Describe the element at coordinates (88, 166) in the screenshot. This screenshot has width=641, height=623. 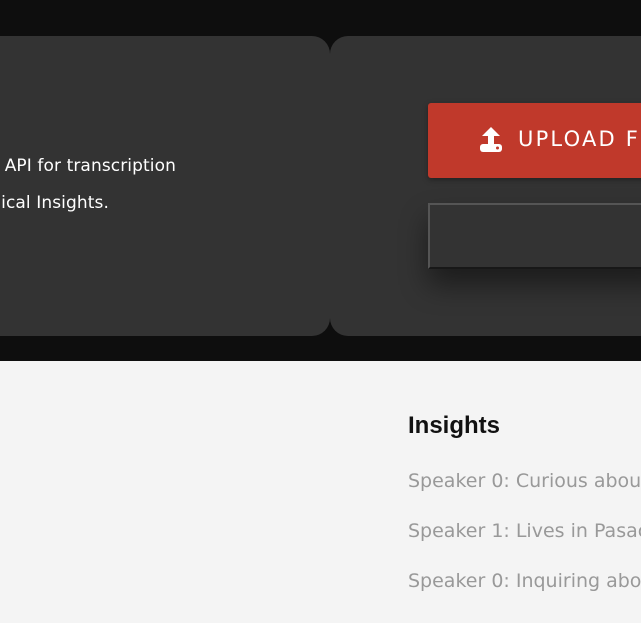
I see `description-line-1: n API for transcription` at that location.